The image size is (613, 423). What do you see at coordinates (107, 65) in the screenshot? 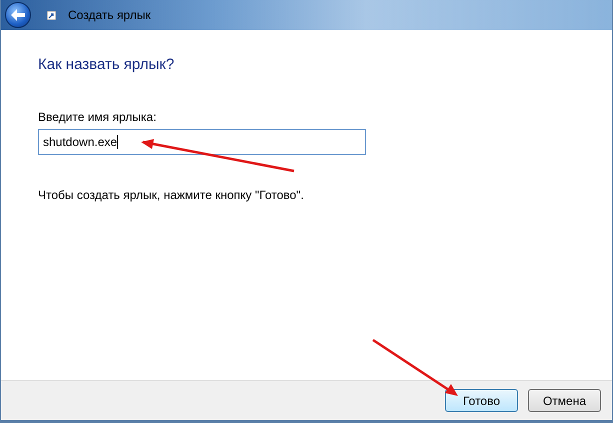
I see `page-heading: Как назвать ярлык?` at bounding box center [107, 65].